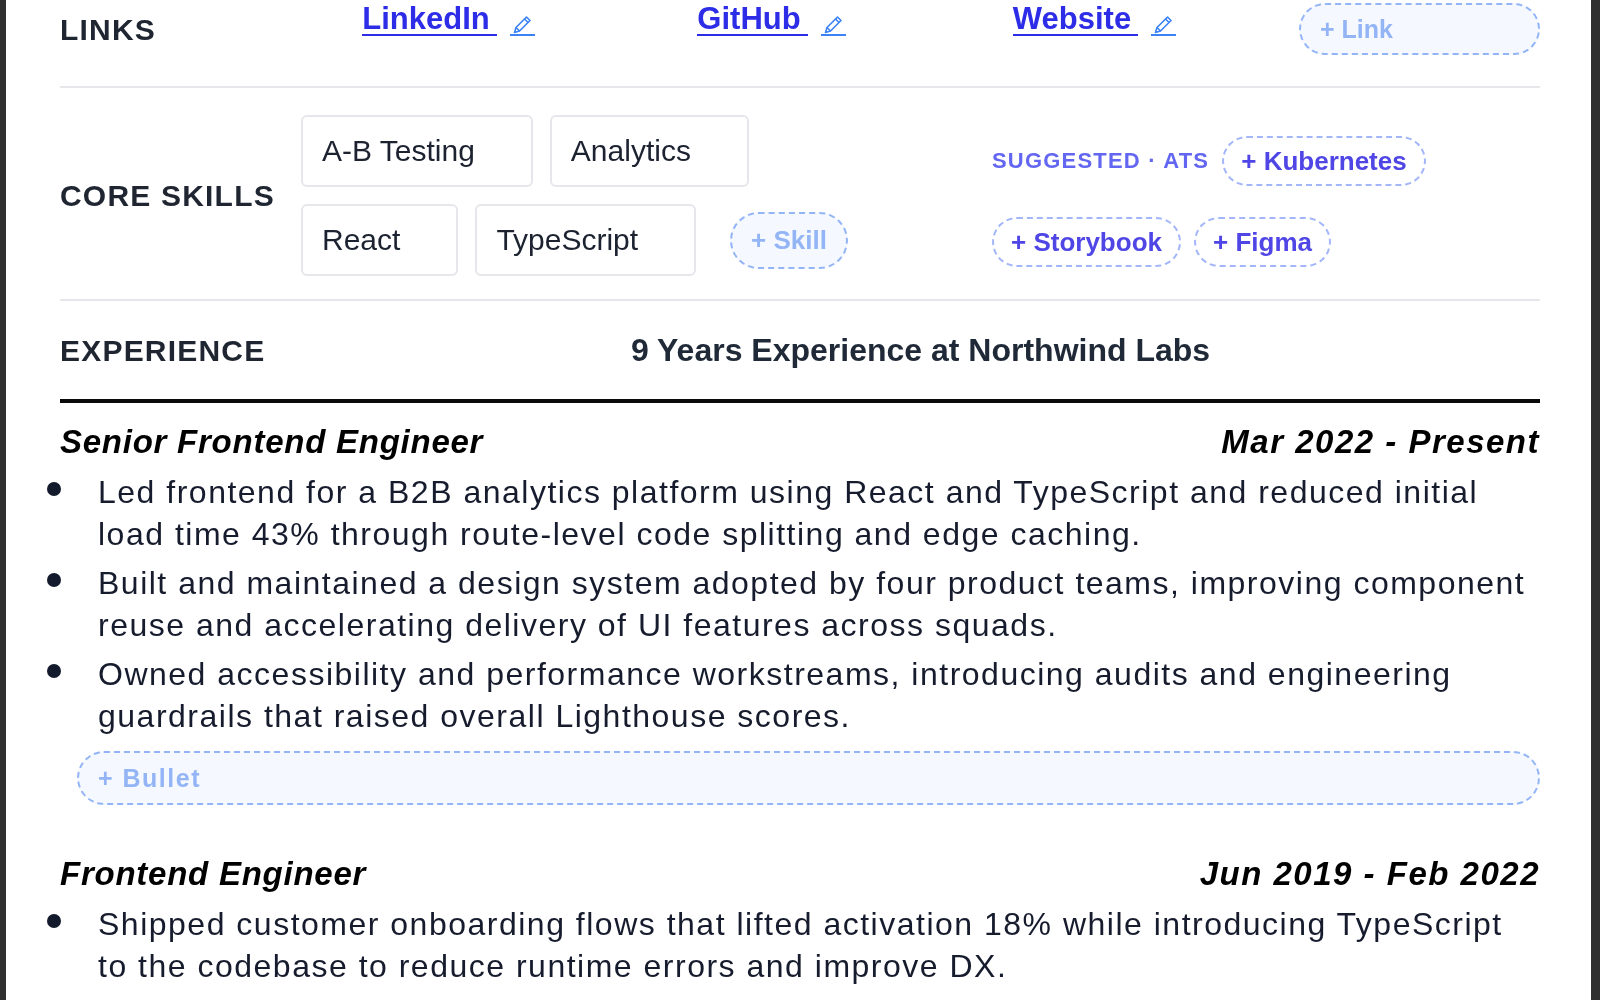  Describe the element at coordinates (752, 19) in the screenshot. I see `profile-link: GitHub` at that location.